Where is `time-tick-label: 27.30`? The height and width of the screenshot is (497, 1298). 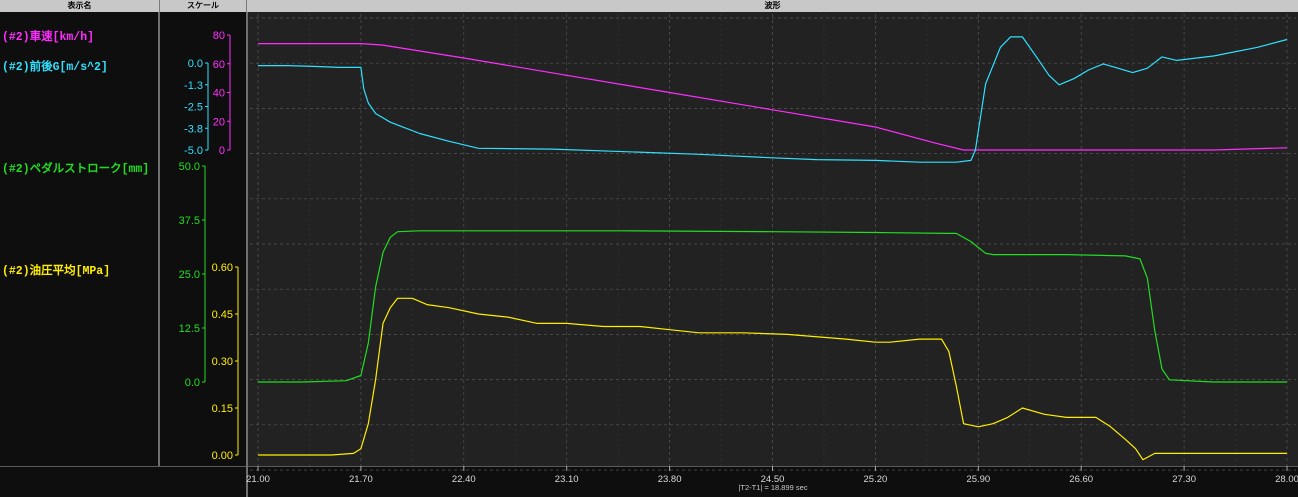 time-tick-label: 27.30 is located at coordinates (1184, 479).